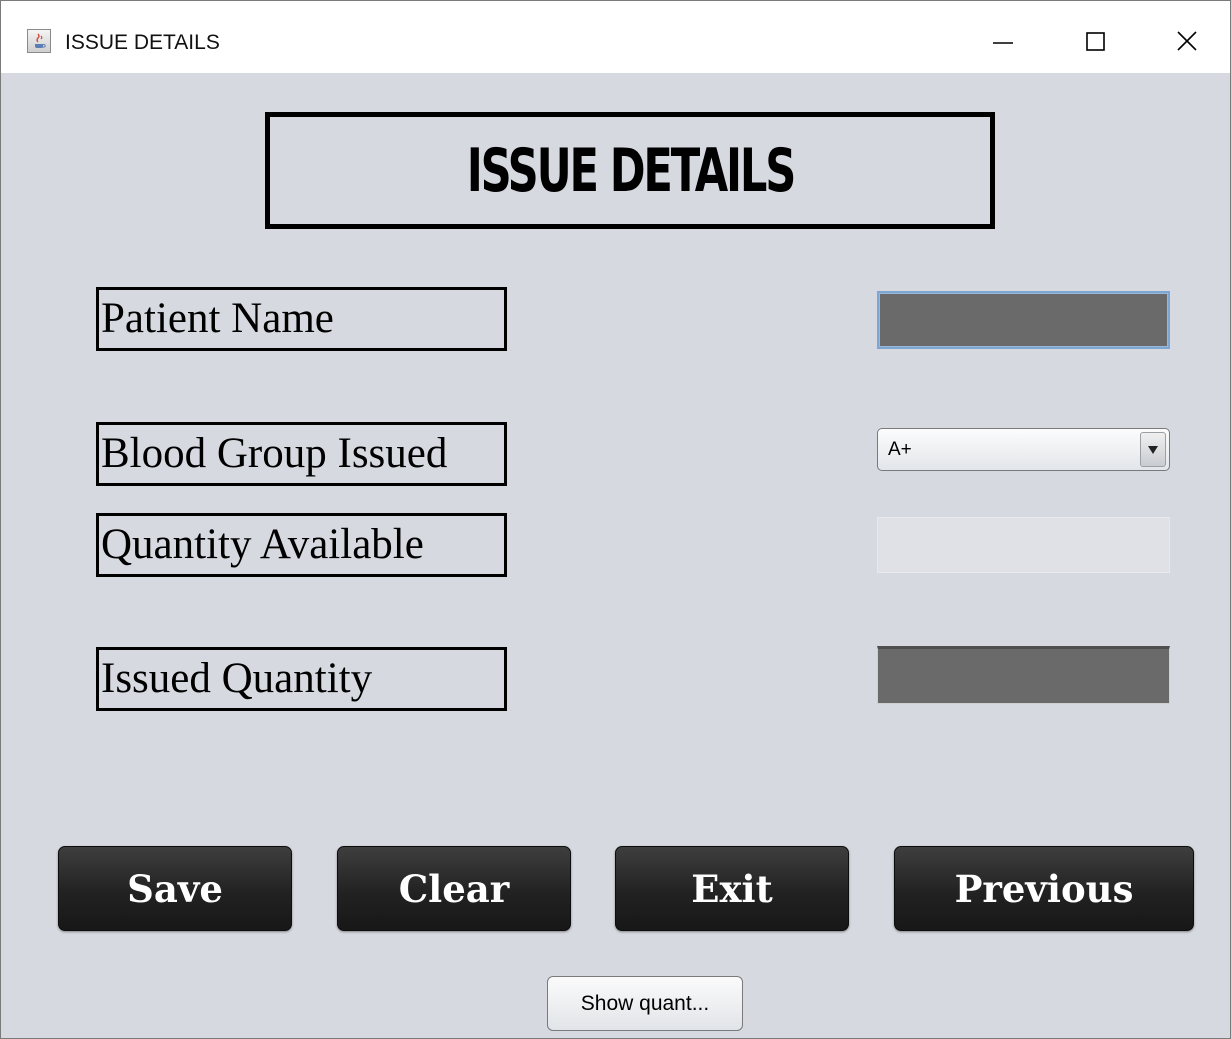  What do you see at coordinates (454, 888) in the screenshot?
I see `clear-button: Clear` at bounding box center [454, 888].